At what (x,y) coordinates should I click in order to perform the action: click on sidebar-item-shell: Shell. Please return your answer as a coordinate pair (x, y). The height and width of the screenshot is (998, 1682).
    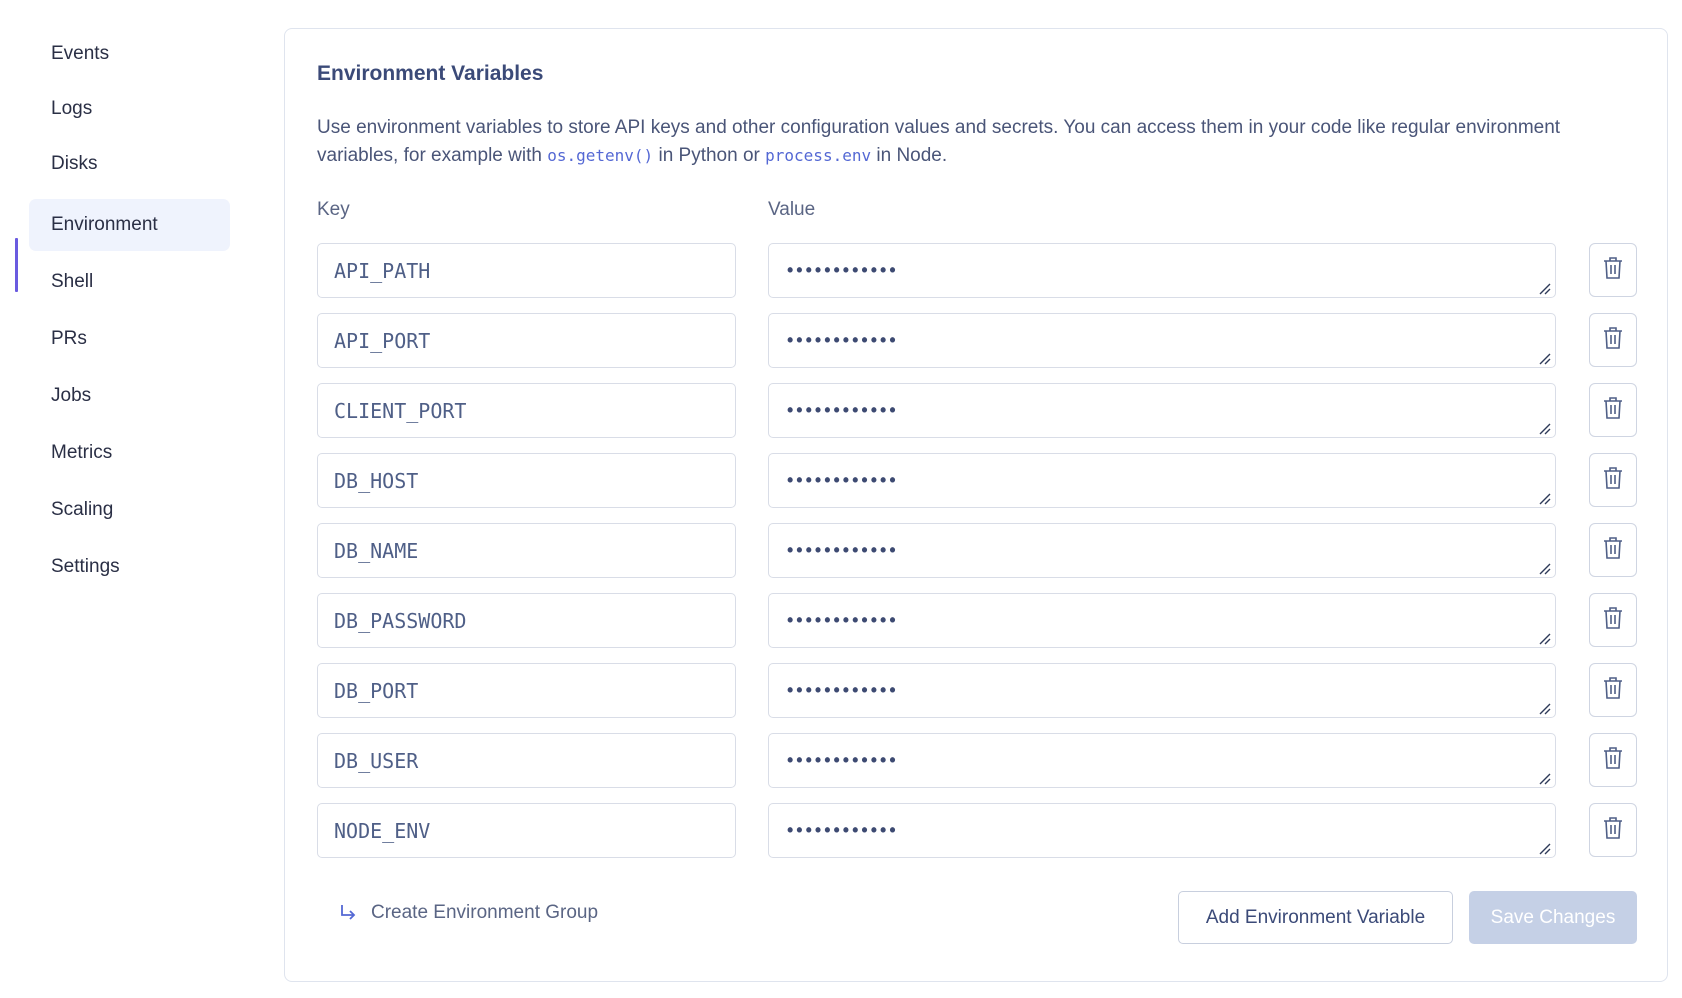
    Looking at the image, I should click on (129, 282).